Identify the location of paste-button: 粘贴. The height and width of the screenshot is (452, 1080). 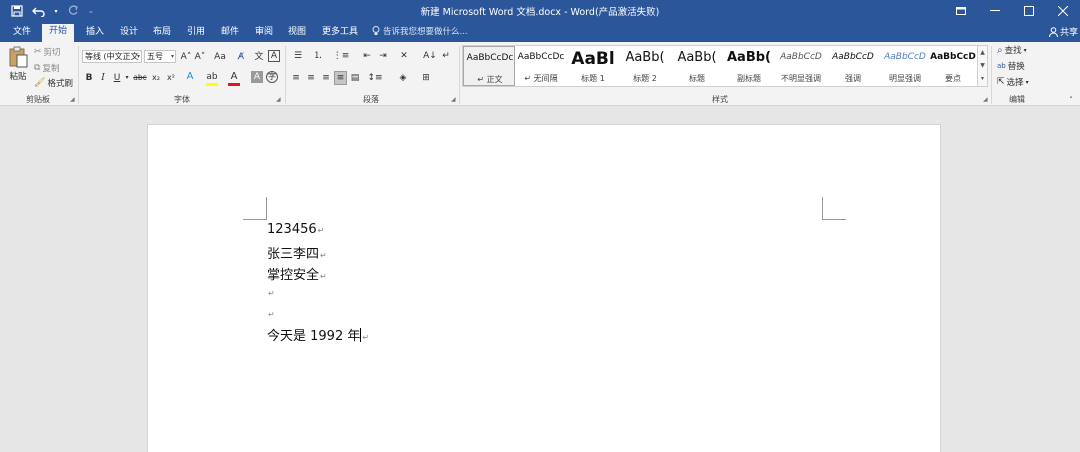
(18, 68).